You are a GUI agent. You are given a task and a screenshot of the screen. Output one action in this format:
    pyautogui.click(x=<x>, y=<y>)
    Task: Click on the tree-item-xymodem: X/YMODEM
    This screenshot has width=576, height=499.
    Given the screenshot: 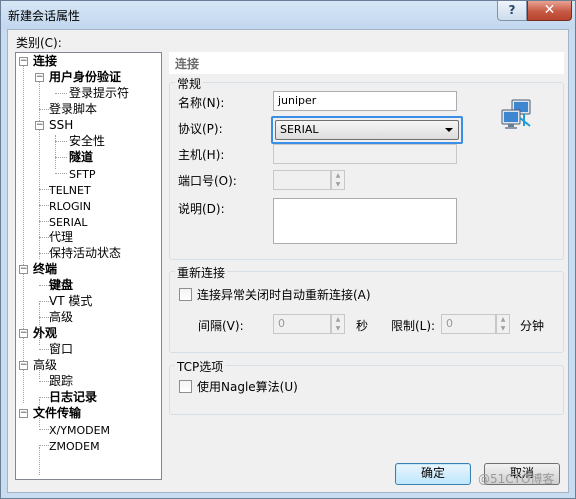 What is the action you would take?
    pyautogui.click(x=79, y=430)
    